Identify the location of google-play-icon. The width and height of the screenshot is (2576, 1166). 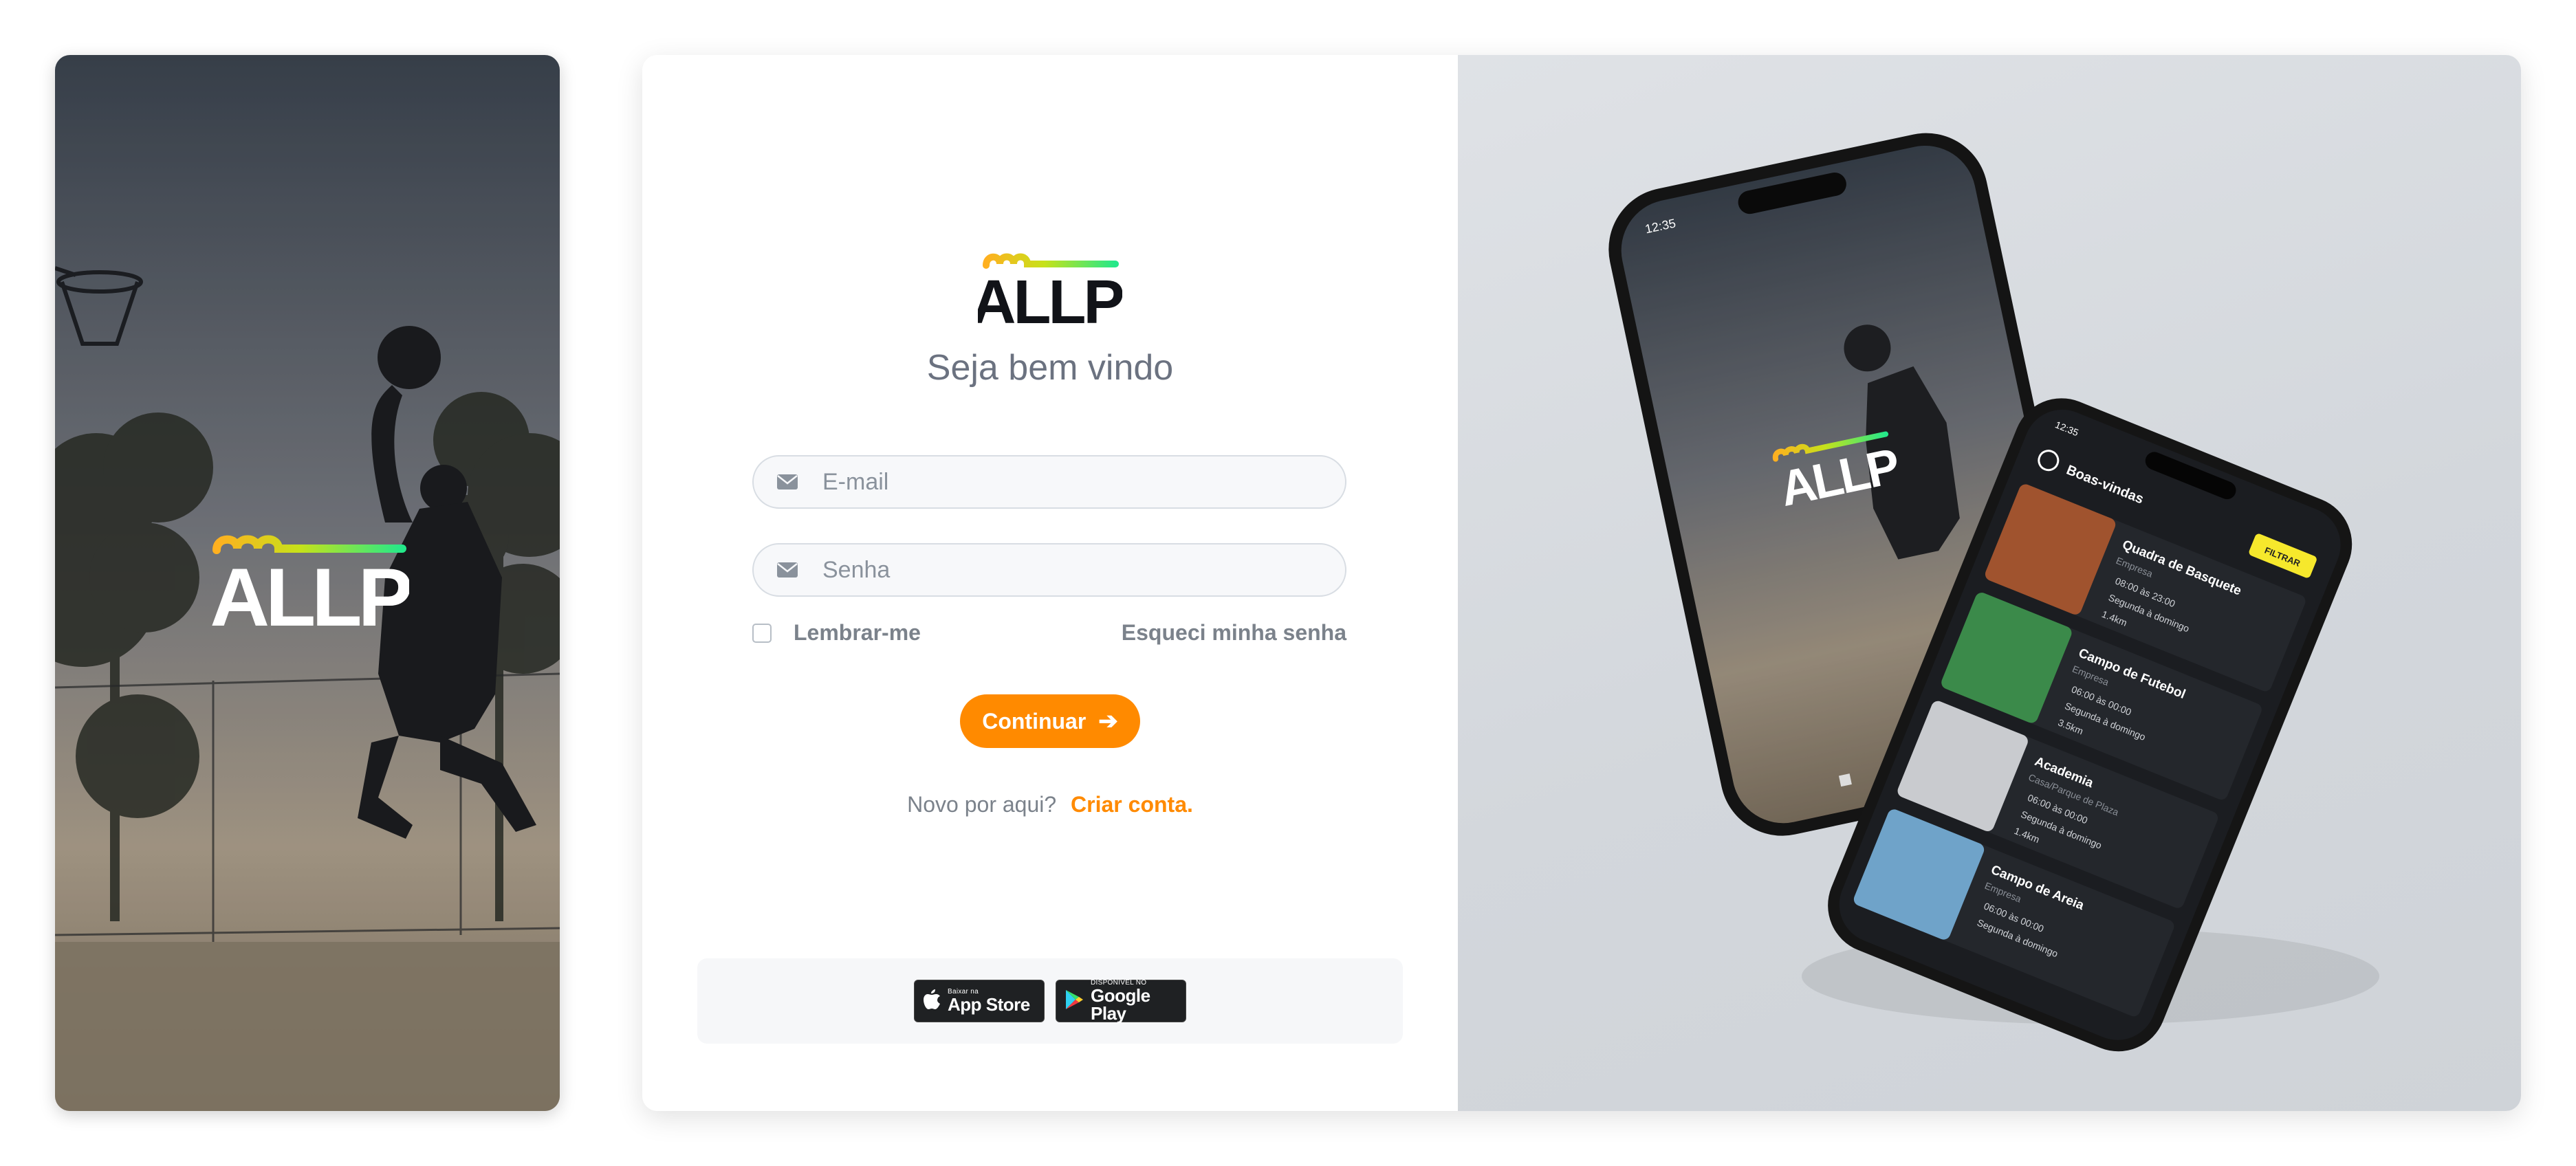
(1074, 1001).